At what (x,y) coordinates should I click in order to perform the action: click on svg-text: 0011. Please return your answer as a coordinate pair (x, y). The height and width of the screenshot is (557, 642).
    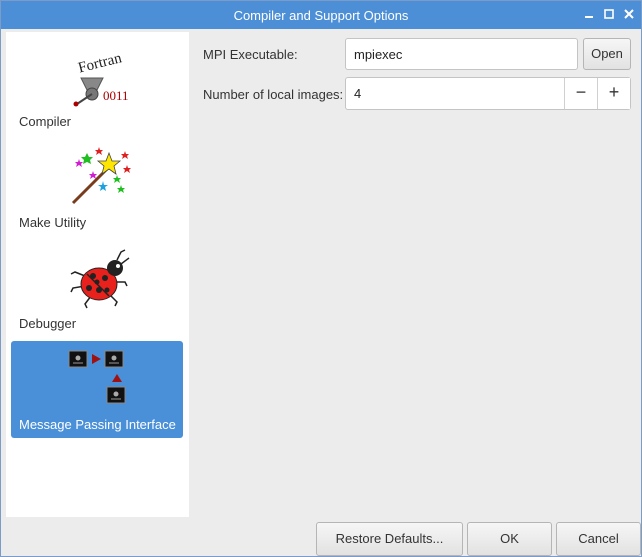
    Looking at the image, I should click on (116, 95).